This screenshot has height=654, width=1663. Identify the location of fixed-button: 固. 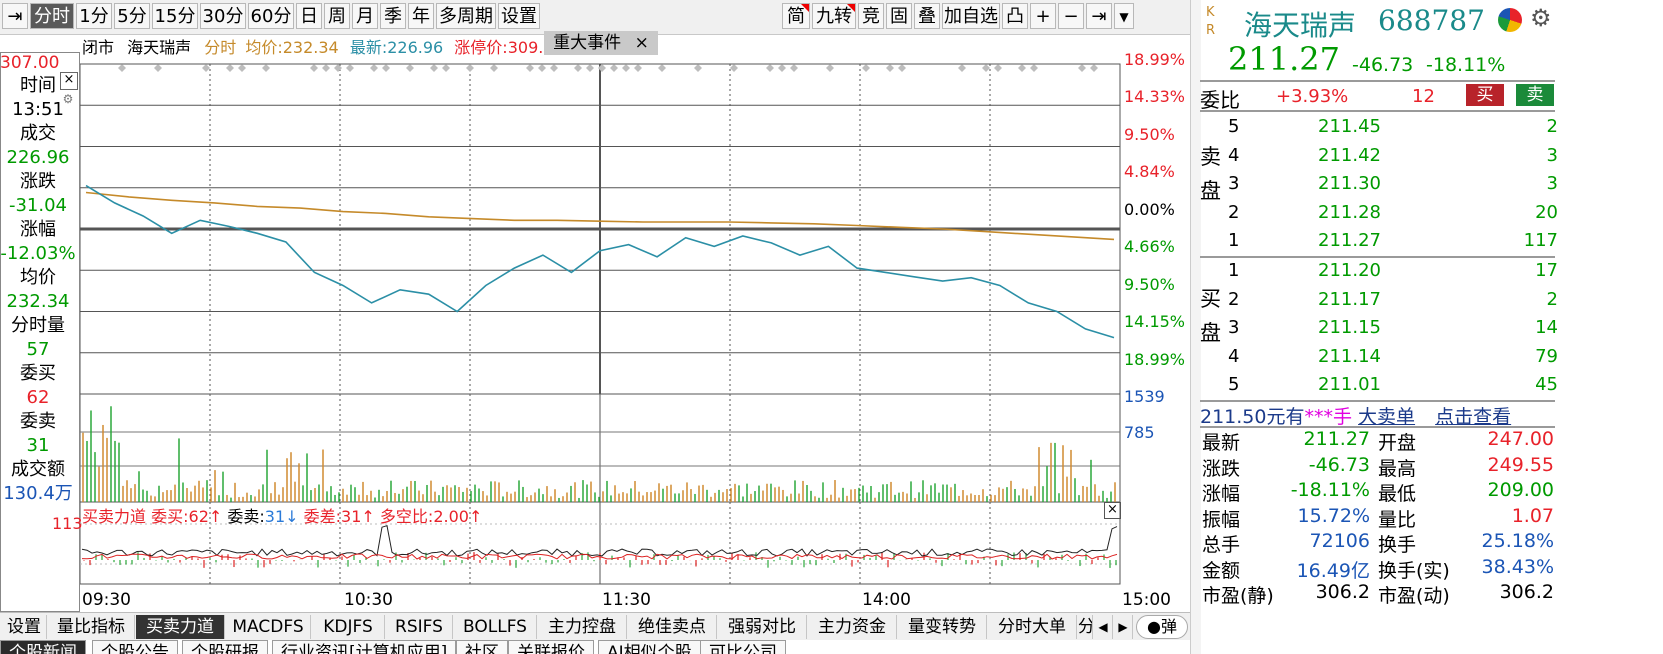
(899, 16).